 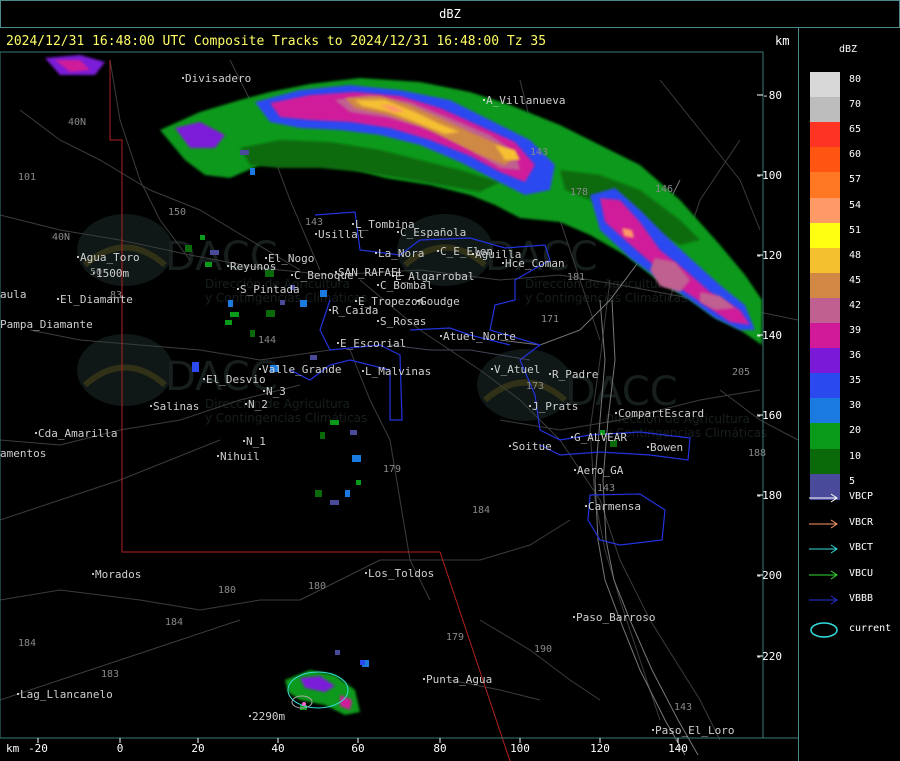 What do you see at coordinates (597, 284) in the screenshot?
I see `svg-text: Dirección de Agricultura` at bounding box center [597, 284].